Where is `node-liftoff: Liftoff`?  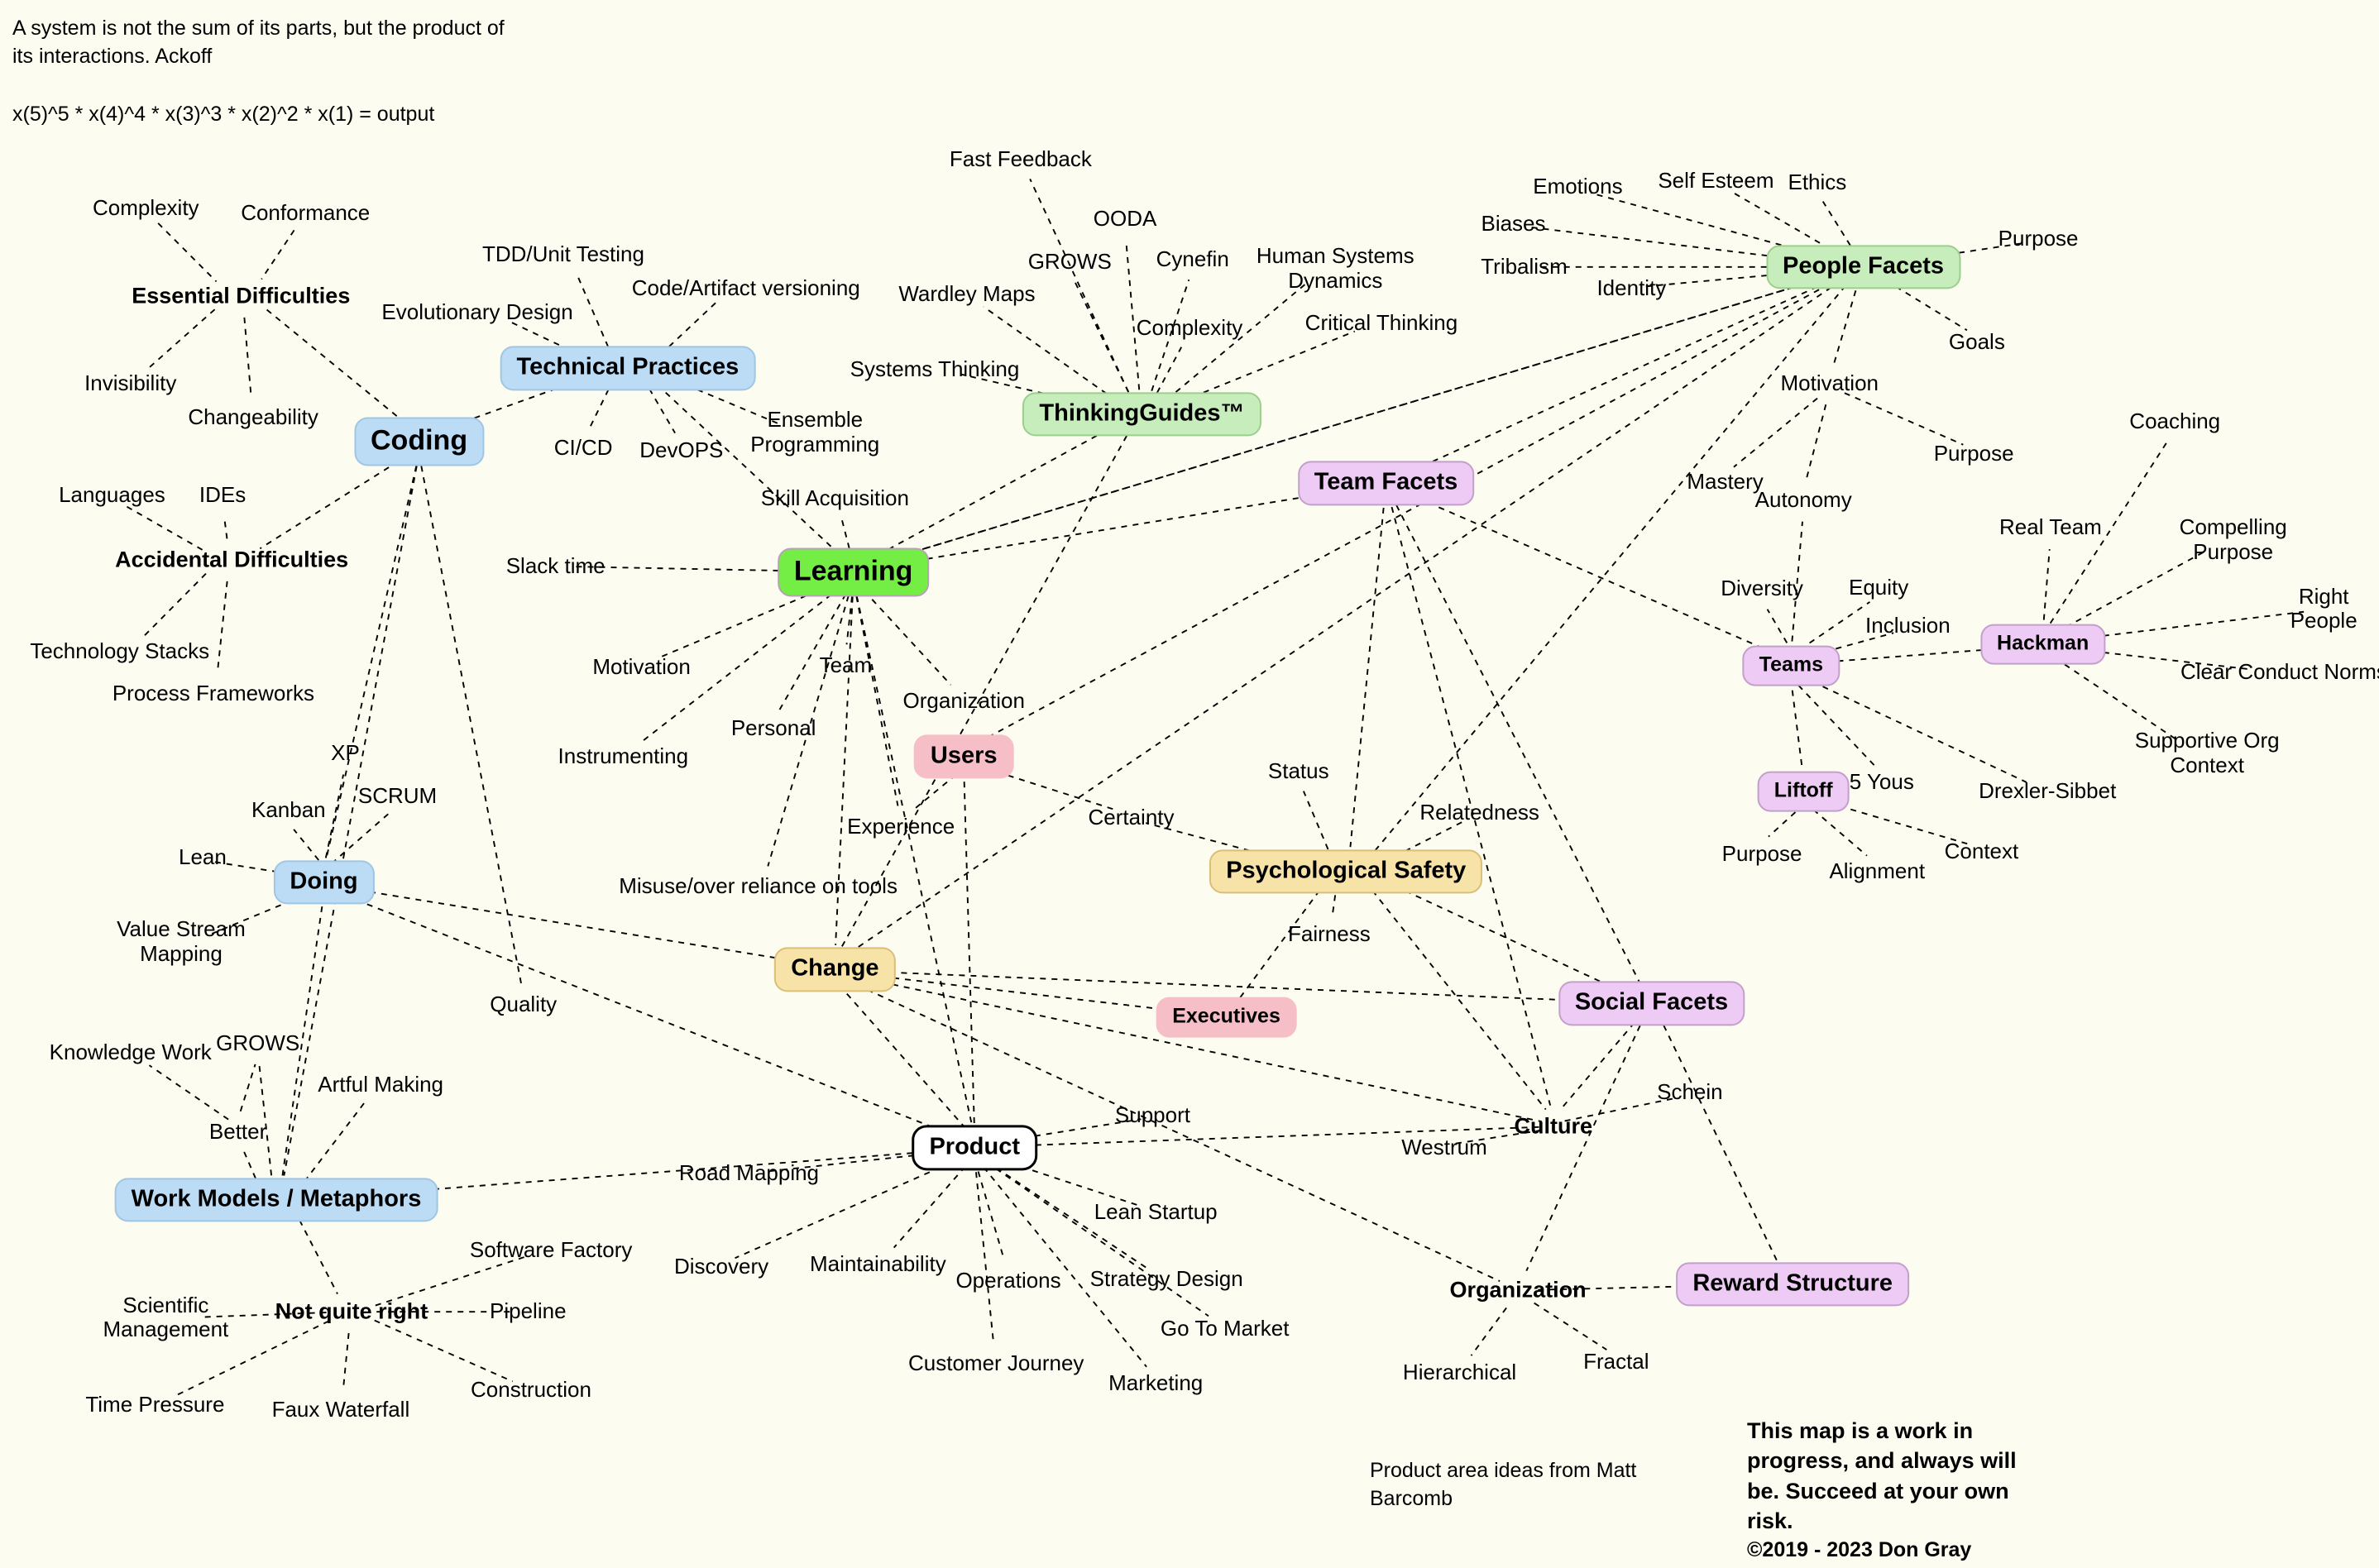
node-liftoff: Liftoff is located at coordinates (1803, 791).